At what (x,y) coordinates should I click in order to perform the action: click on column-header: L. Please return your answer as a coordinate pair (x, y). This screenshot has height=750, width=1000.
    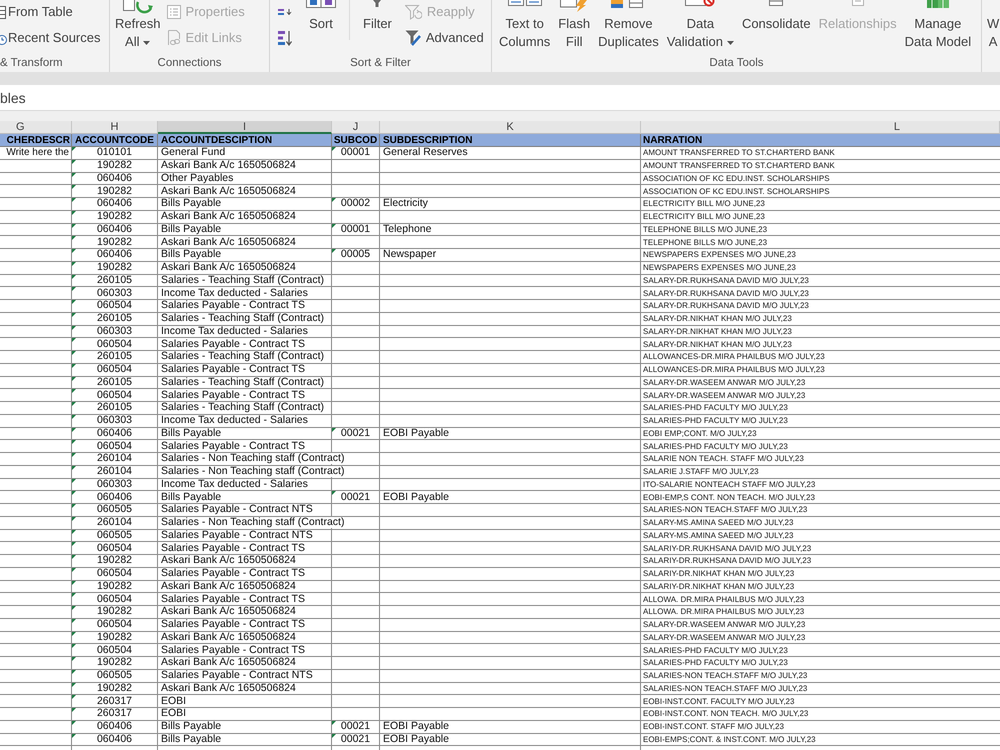
    Looking at the image, I should click on (820, 127).